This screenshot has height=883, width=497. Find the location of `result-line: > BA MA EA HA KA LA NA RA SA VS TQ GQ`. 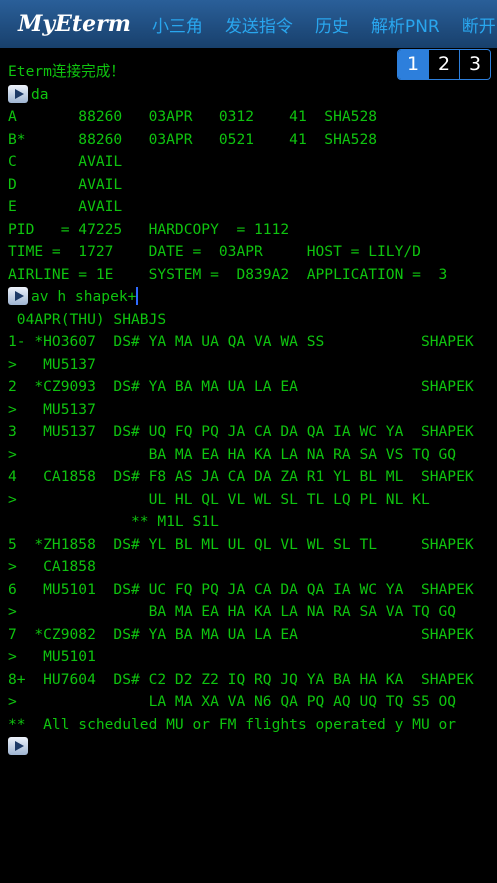

result-line: > BA MA EA HA KA LA NA RA SA VS TQ GQ is located at coordinates (232, 454).